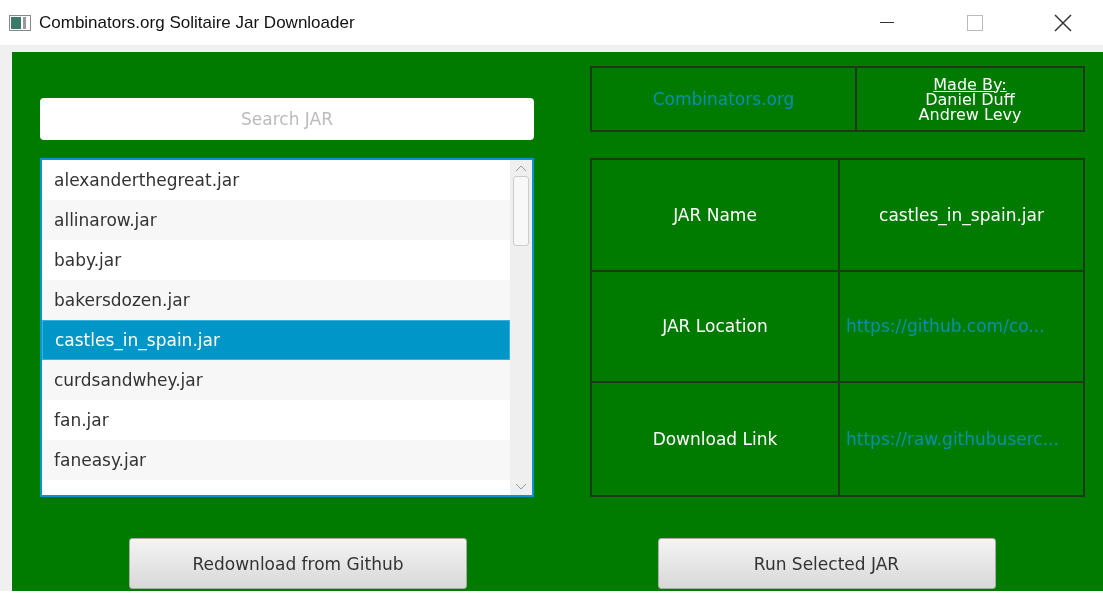 The height and width of the screenshot is (598, 1103). I want to click on list-item: fan.jar, so click(276, 420).